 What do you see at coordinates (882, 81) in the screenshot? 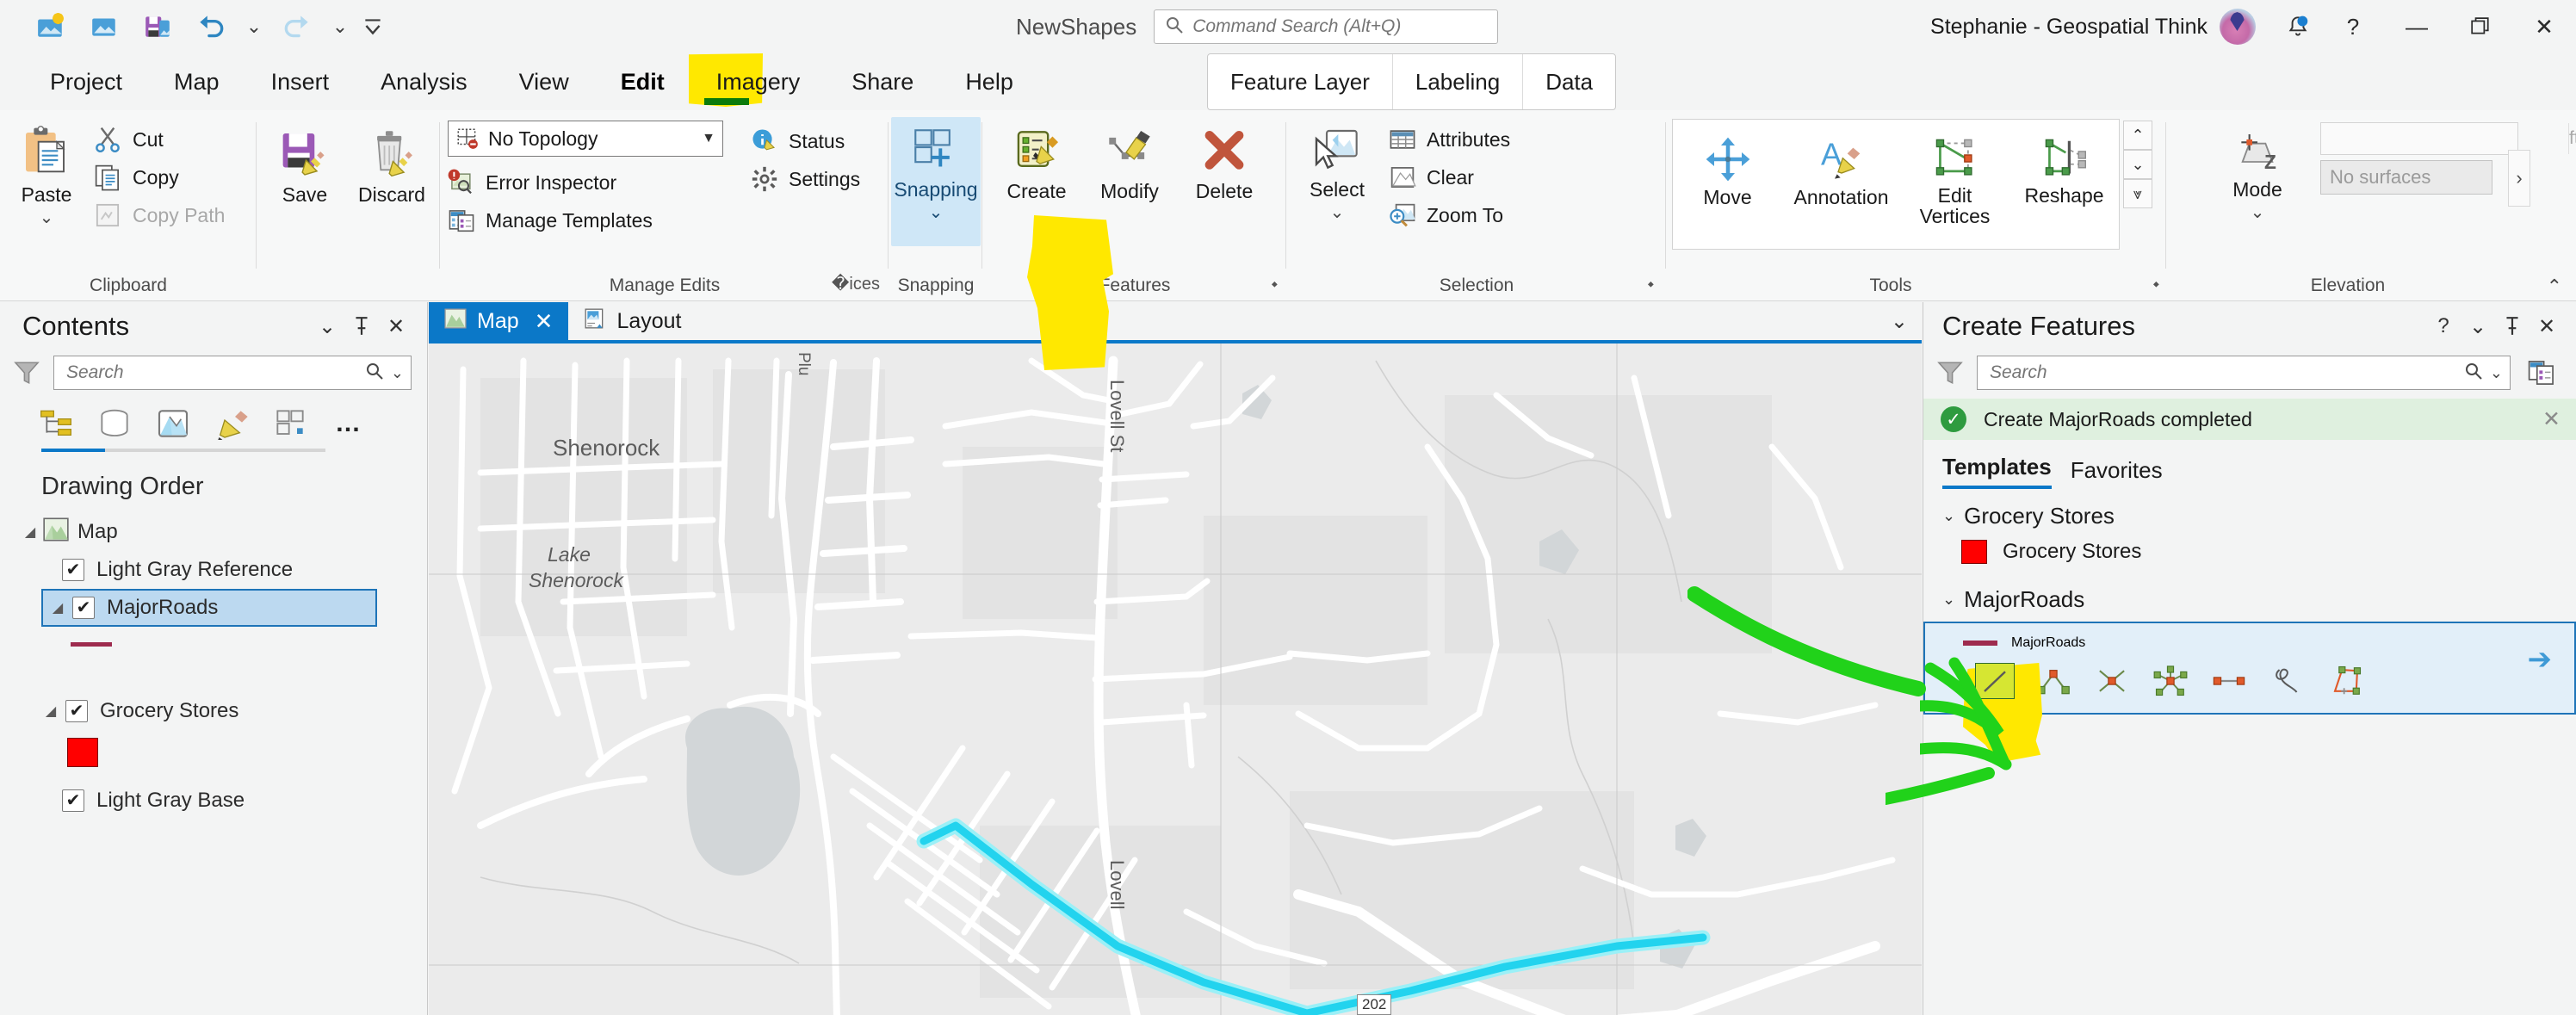
I see `ribbon-tab-share: Share` at bounding box center [882, 81].